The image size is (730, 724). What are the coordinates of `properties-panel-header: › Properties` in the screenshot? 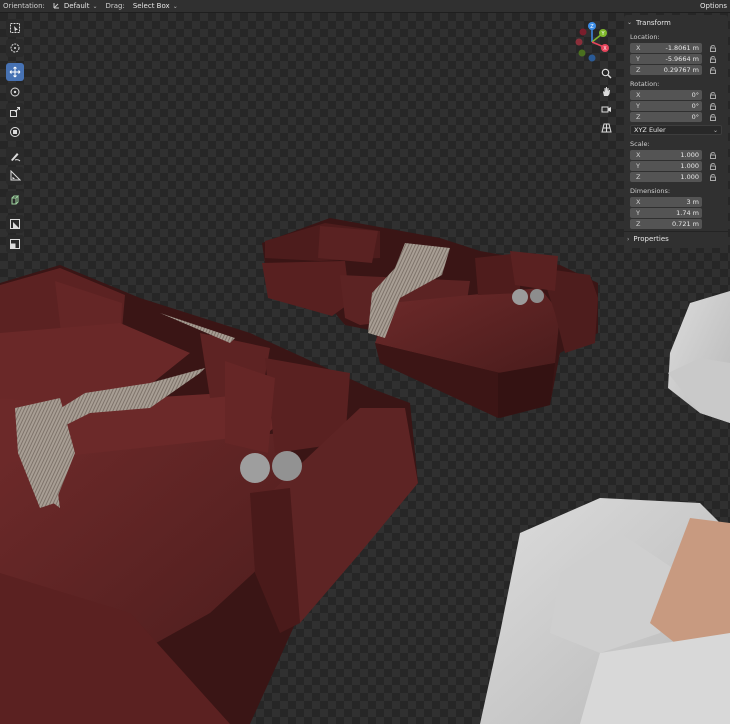 It's located at (648, 239).